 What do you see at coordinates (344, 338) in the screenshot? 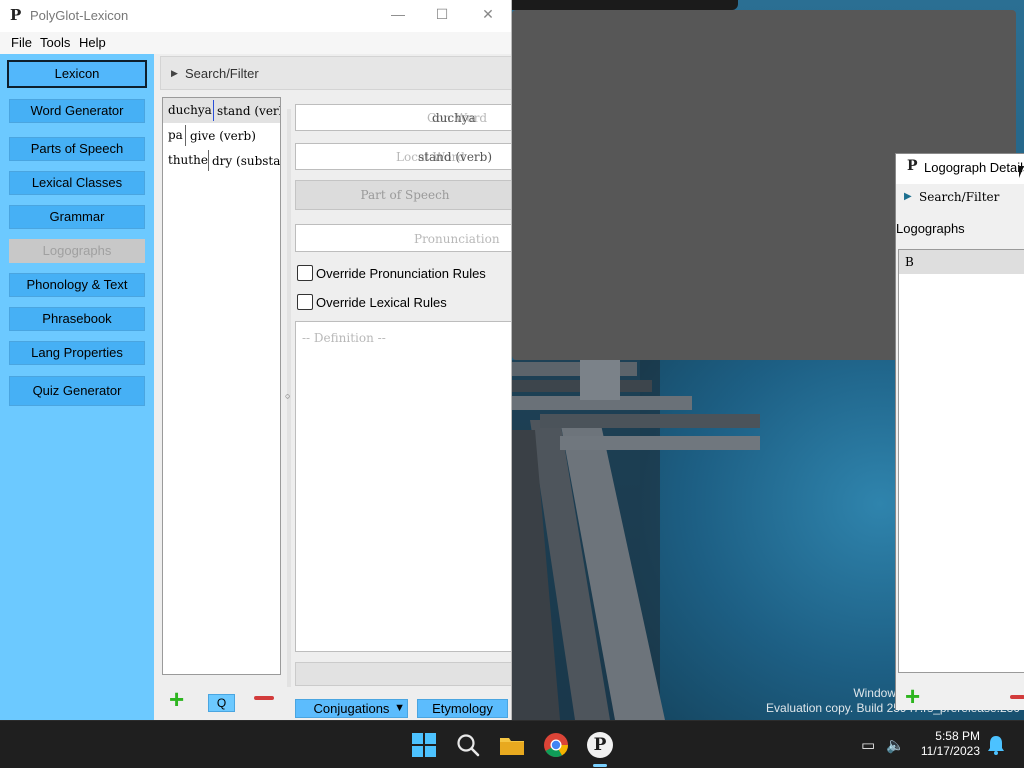
I see `definition-placeholder: -- Definition --` at bounding box center [344, 338].